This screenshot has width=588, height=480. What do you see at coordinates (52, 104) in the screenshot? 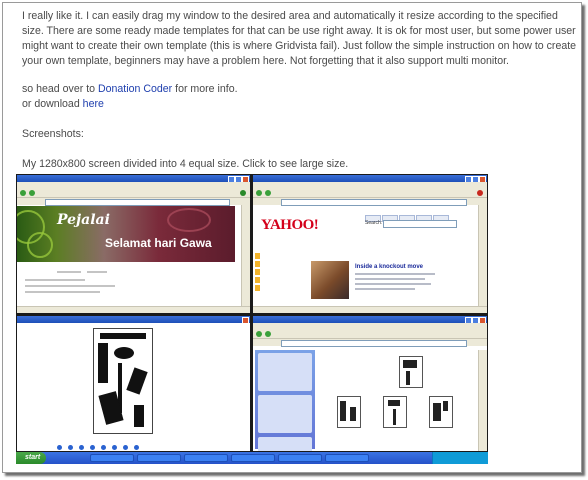
I see `line-prefix: or download` at bounding box center [52, 104].